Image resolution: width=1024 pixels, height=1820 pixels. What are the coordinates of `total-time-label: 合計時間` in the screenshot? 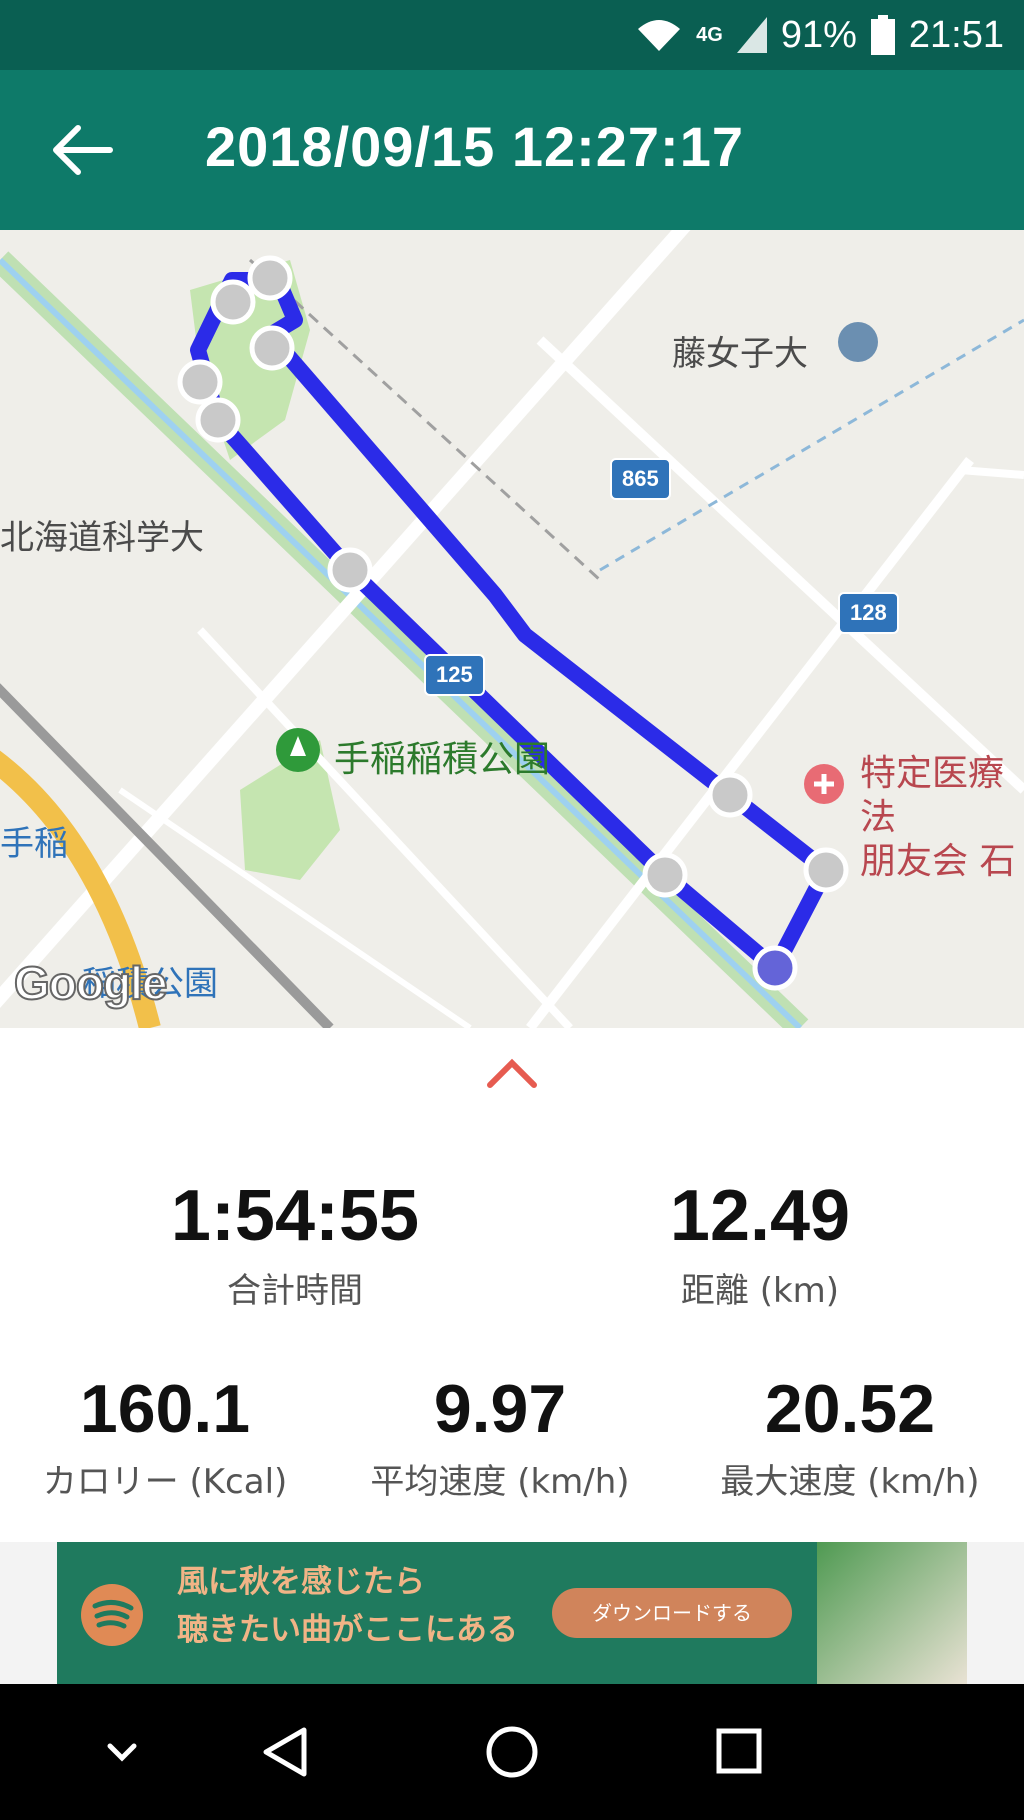 It's located at (295, 1291).